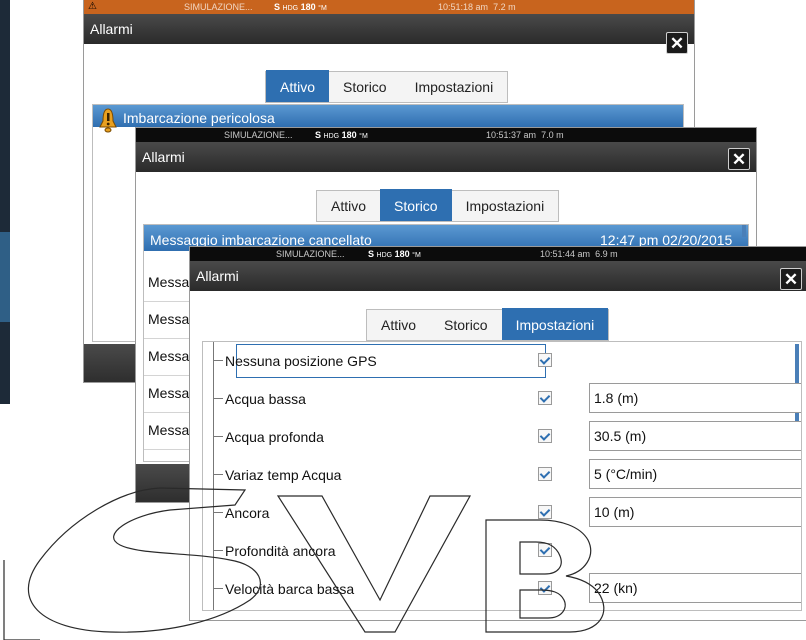  Describe the element at coordinates (695, 436) in the screenshot. I see `setting-value-field: 30.5 (m)` at that location.